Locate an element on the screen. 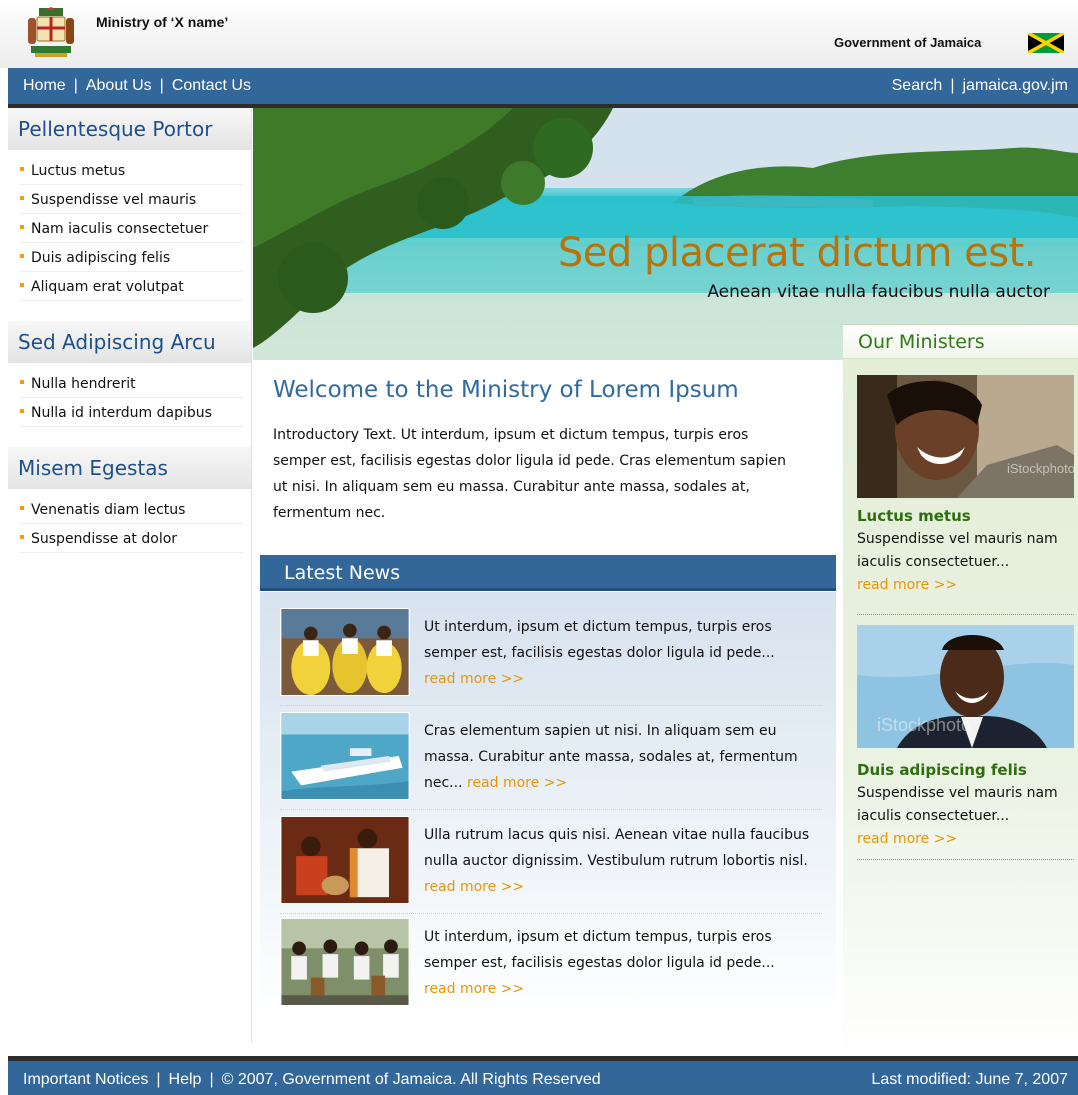 Image resolution: width=1078 pixels, height=1095 pixels. sidebar-item: Suspendisse vel mauris is located at coordinates (131, 199).